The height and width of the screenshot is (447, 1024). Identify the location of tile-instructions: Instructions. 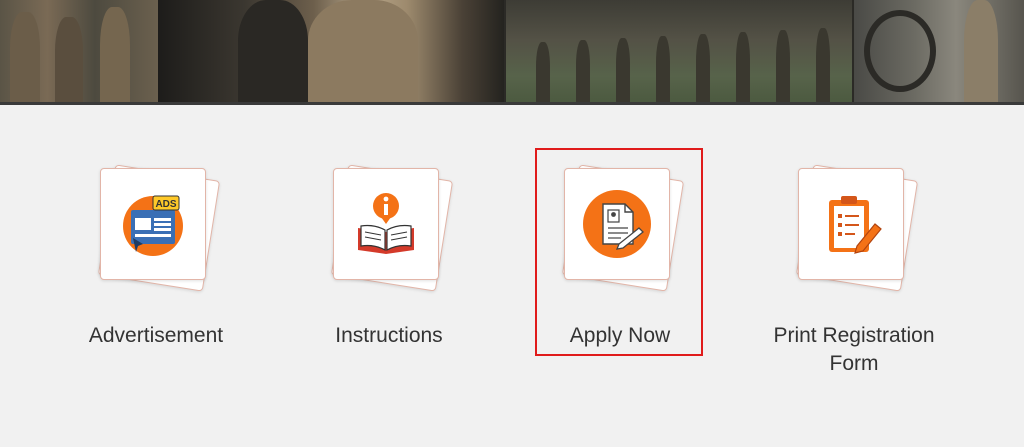
(389, 275).